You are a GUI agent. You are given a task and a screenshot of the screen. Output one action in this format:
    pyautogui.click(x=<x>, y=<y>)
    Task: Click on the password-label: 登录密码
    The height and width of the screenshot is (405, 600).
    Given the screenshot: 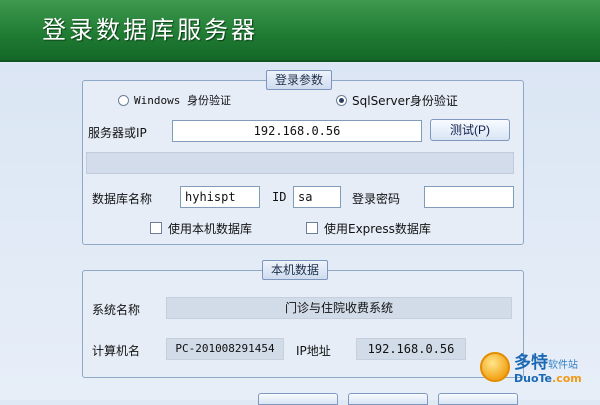 What is the action you would take?
    pyautogui.click(x=376, y=199)
    